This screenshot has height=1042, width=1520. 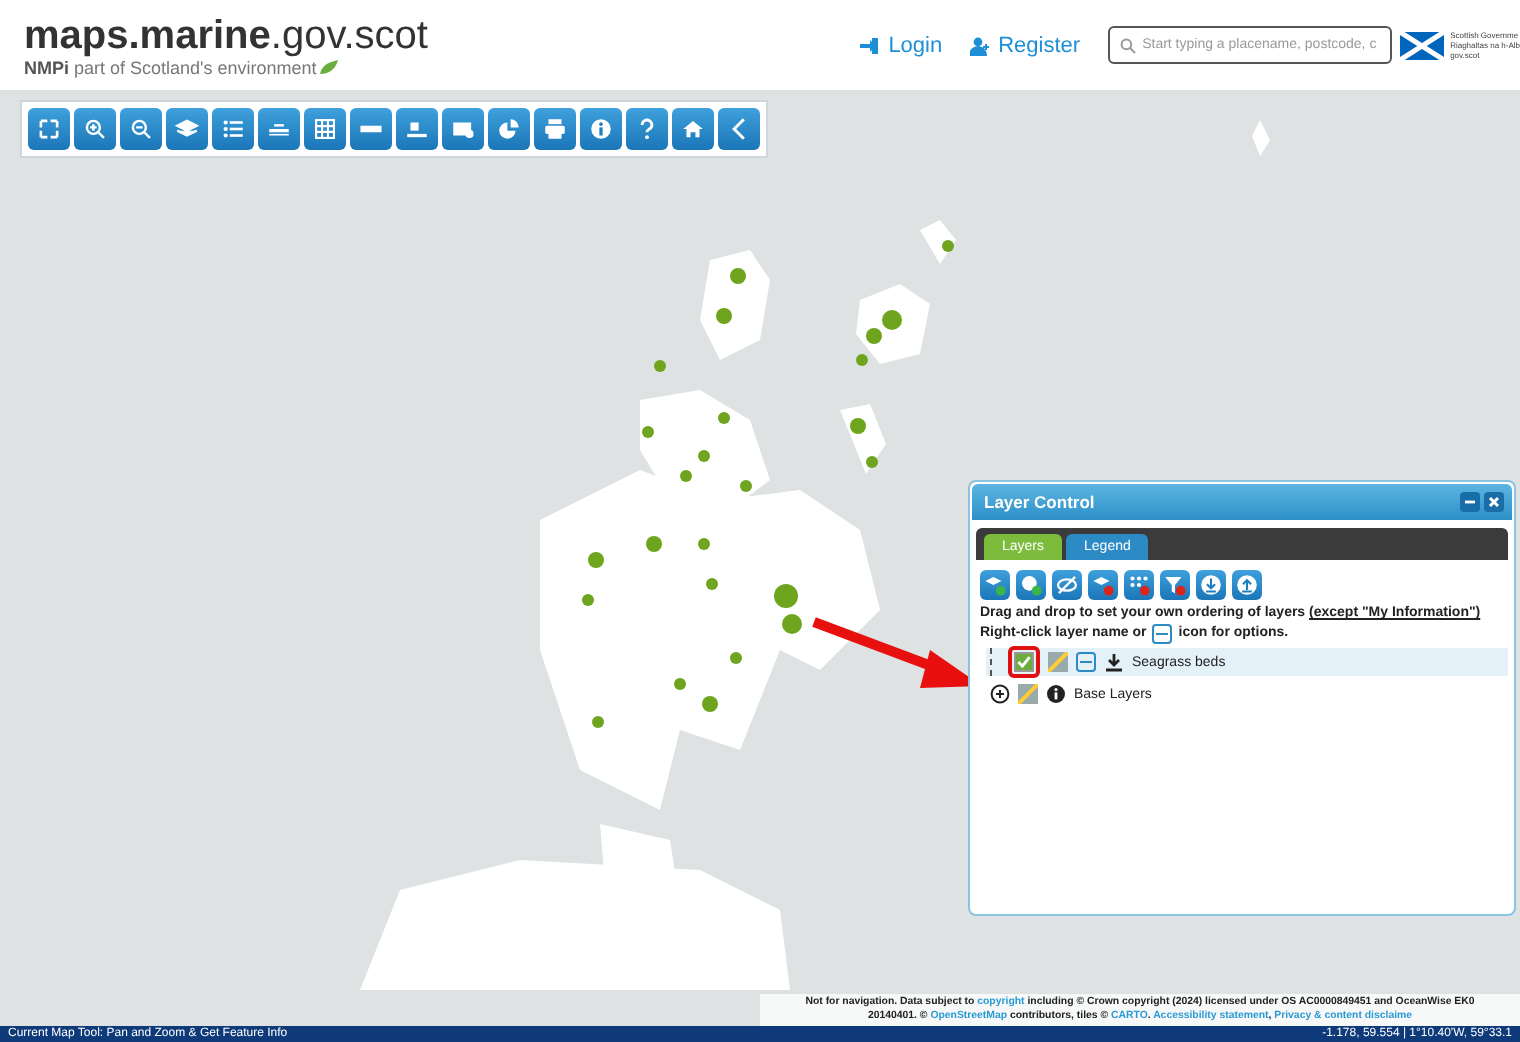 I want to click on zoom-in-icon, so click(x=95, y=129).